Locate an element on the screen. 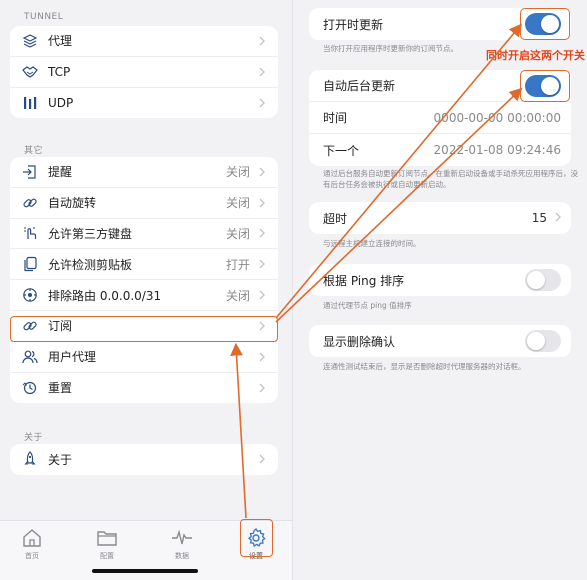  tunnel-group: 代理 TCP UDP is located at coordinates (144, 72).